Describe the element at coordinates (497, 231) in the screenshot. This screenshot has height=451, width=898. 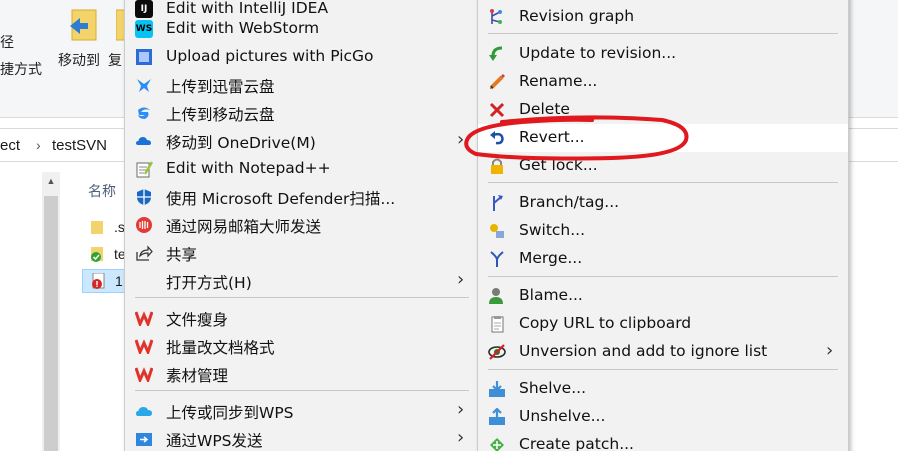
I see `switch-icon` at that location.